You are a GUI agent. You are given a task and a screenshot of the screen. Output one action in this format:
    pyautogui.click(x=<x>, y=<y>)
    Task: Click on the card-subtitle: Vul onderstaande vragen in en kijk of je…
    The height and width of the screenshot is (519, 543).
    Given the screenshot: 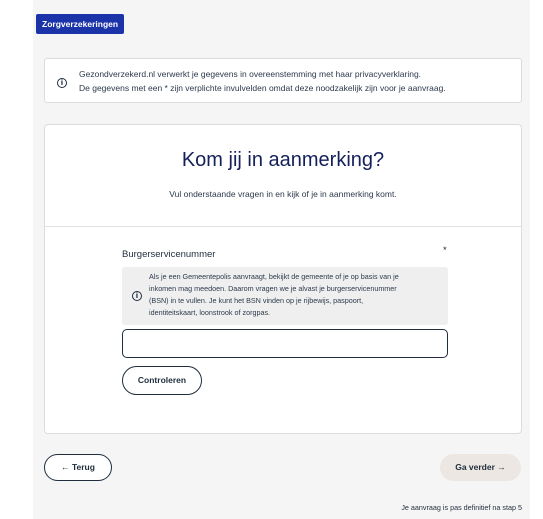 What is the action you would take?
    pyautogui.click(x=283, y=194)
    